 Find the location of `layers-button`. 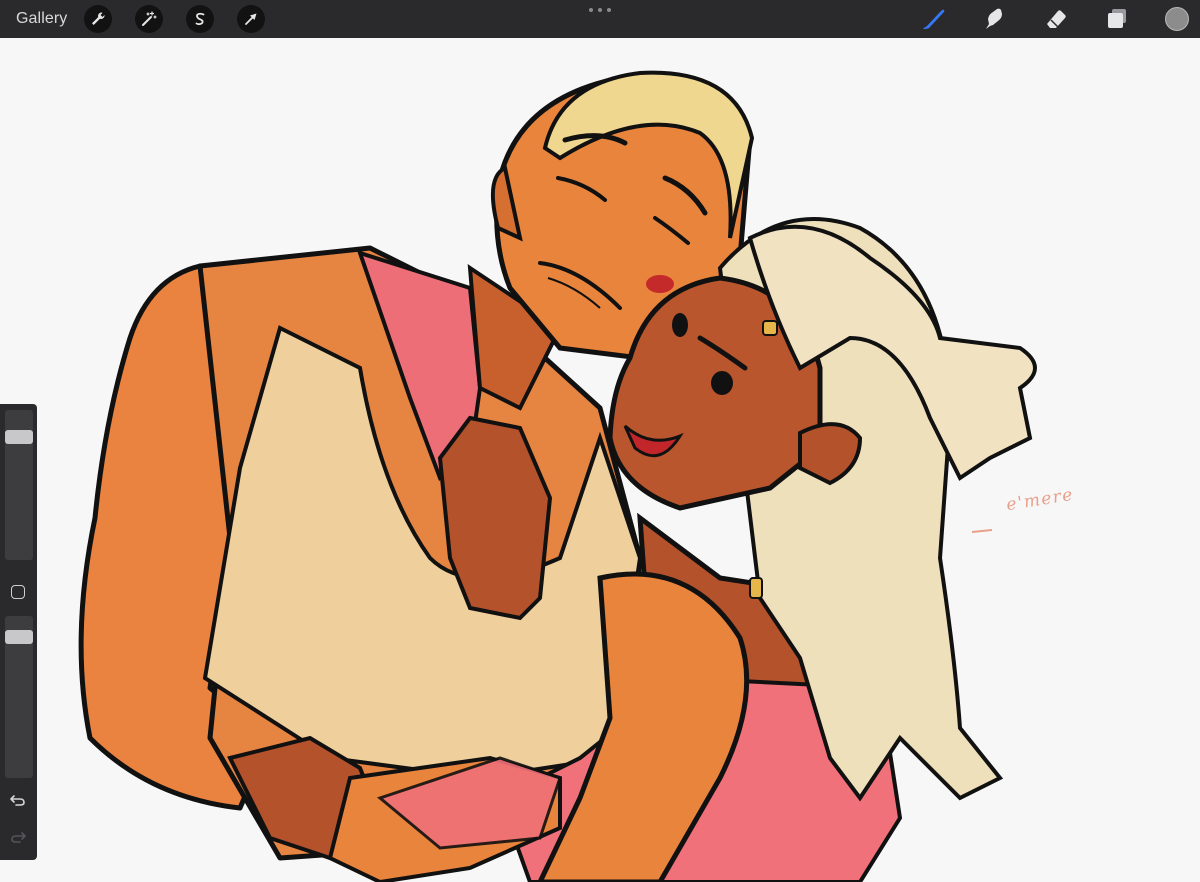

layers-button is located at coordinates (1117, 19).